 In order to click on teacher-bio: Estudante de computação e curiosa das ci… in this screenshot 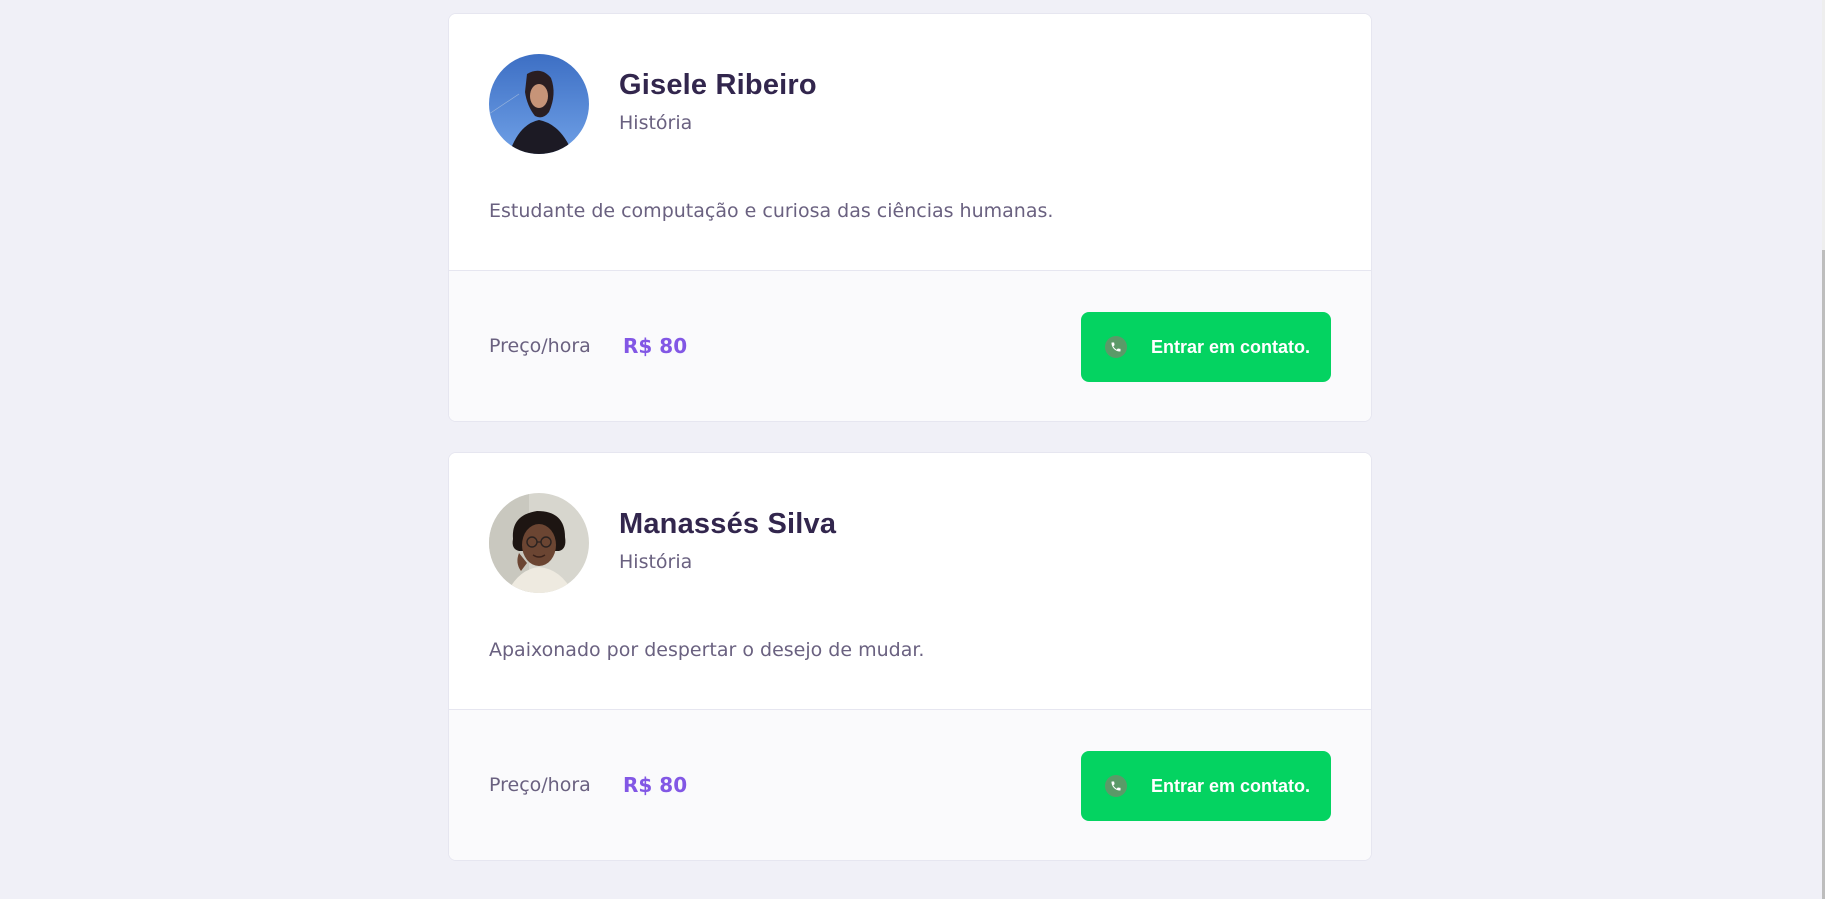, I will do `click(771, 211)`.